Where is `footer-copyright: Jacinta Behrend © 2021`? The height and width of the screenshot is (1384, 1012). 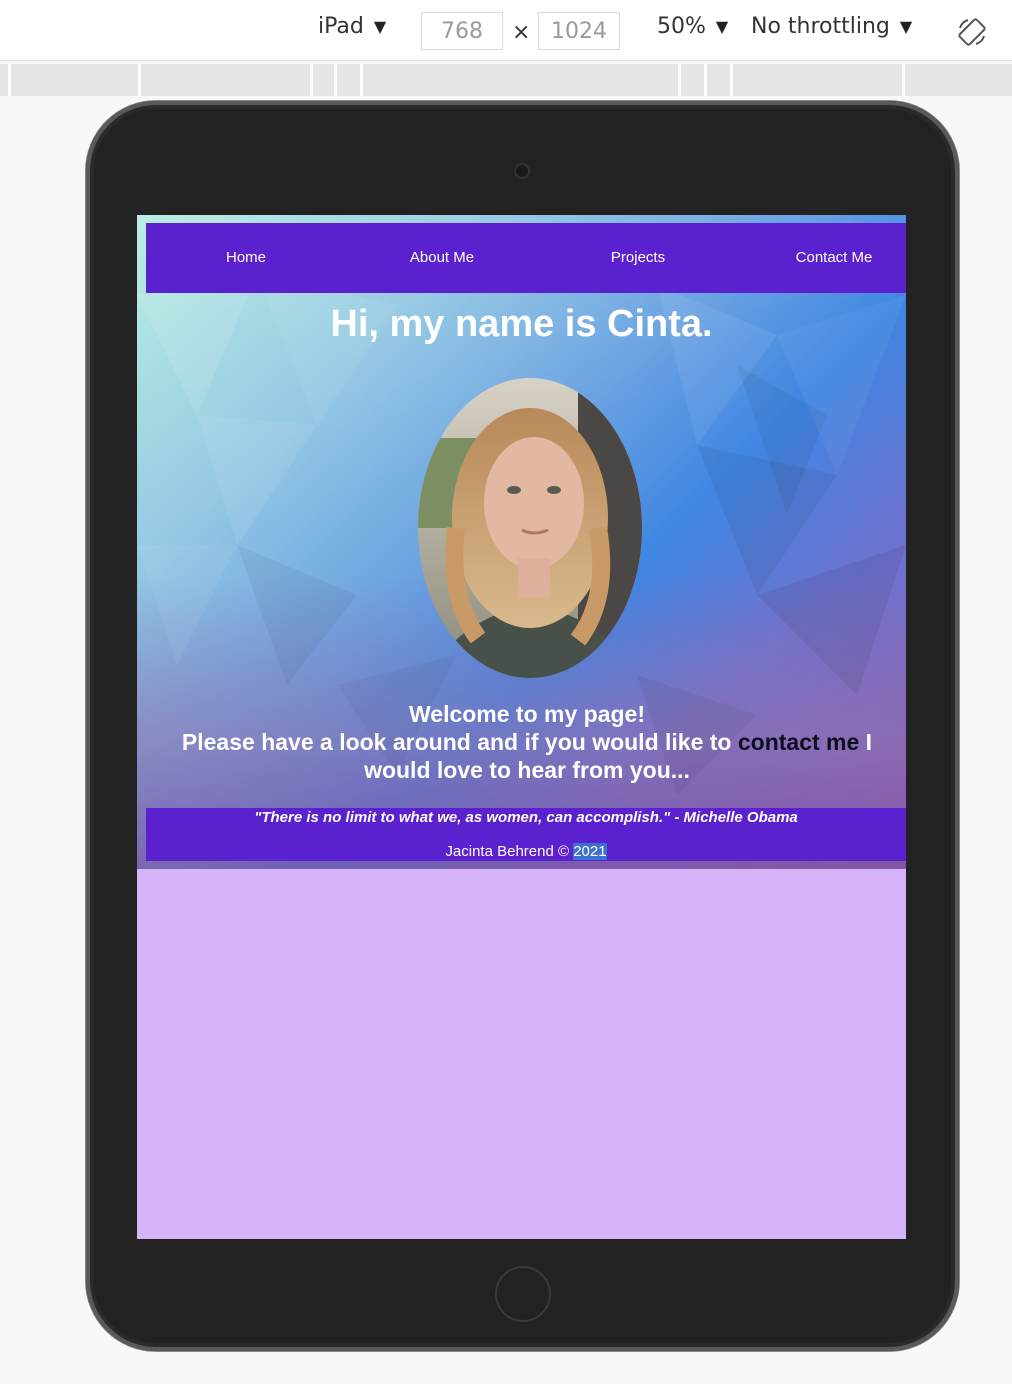 footer-copyright: Jacinta Behrend © 2021 is located at coordinates (526, 851).